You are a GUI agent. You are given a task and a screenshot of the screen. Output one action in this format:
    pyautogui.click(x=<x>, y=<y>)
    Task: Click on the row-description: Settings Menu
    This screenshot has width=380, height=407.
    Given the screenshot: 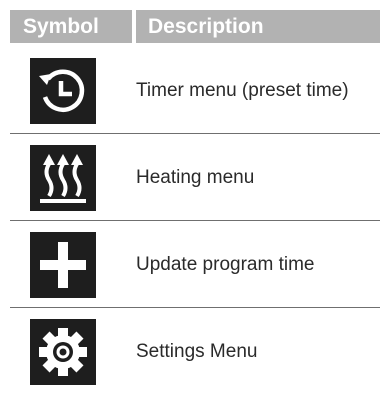 What is the action you would take?
    pyautogui.click(x=197, y=351)
    